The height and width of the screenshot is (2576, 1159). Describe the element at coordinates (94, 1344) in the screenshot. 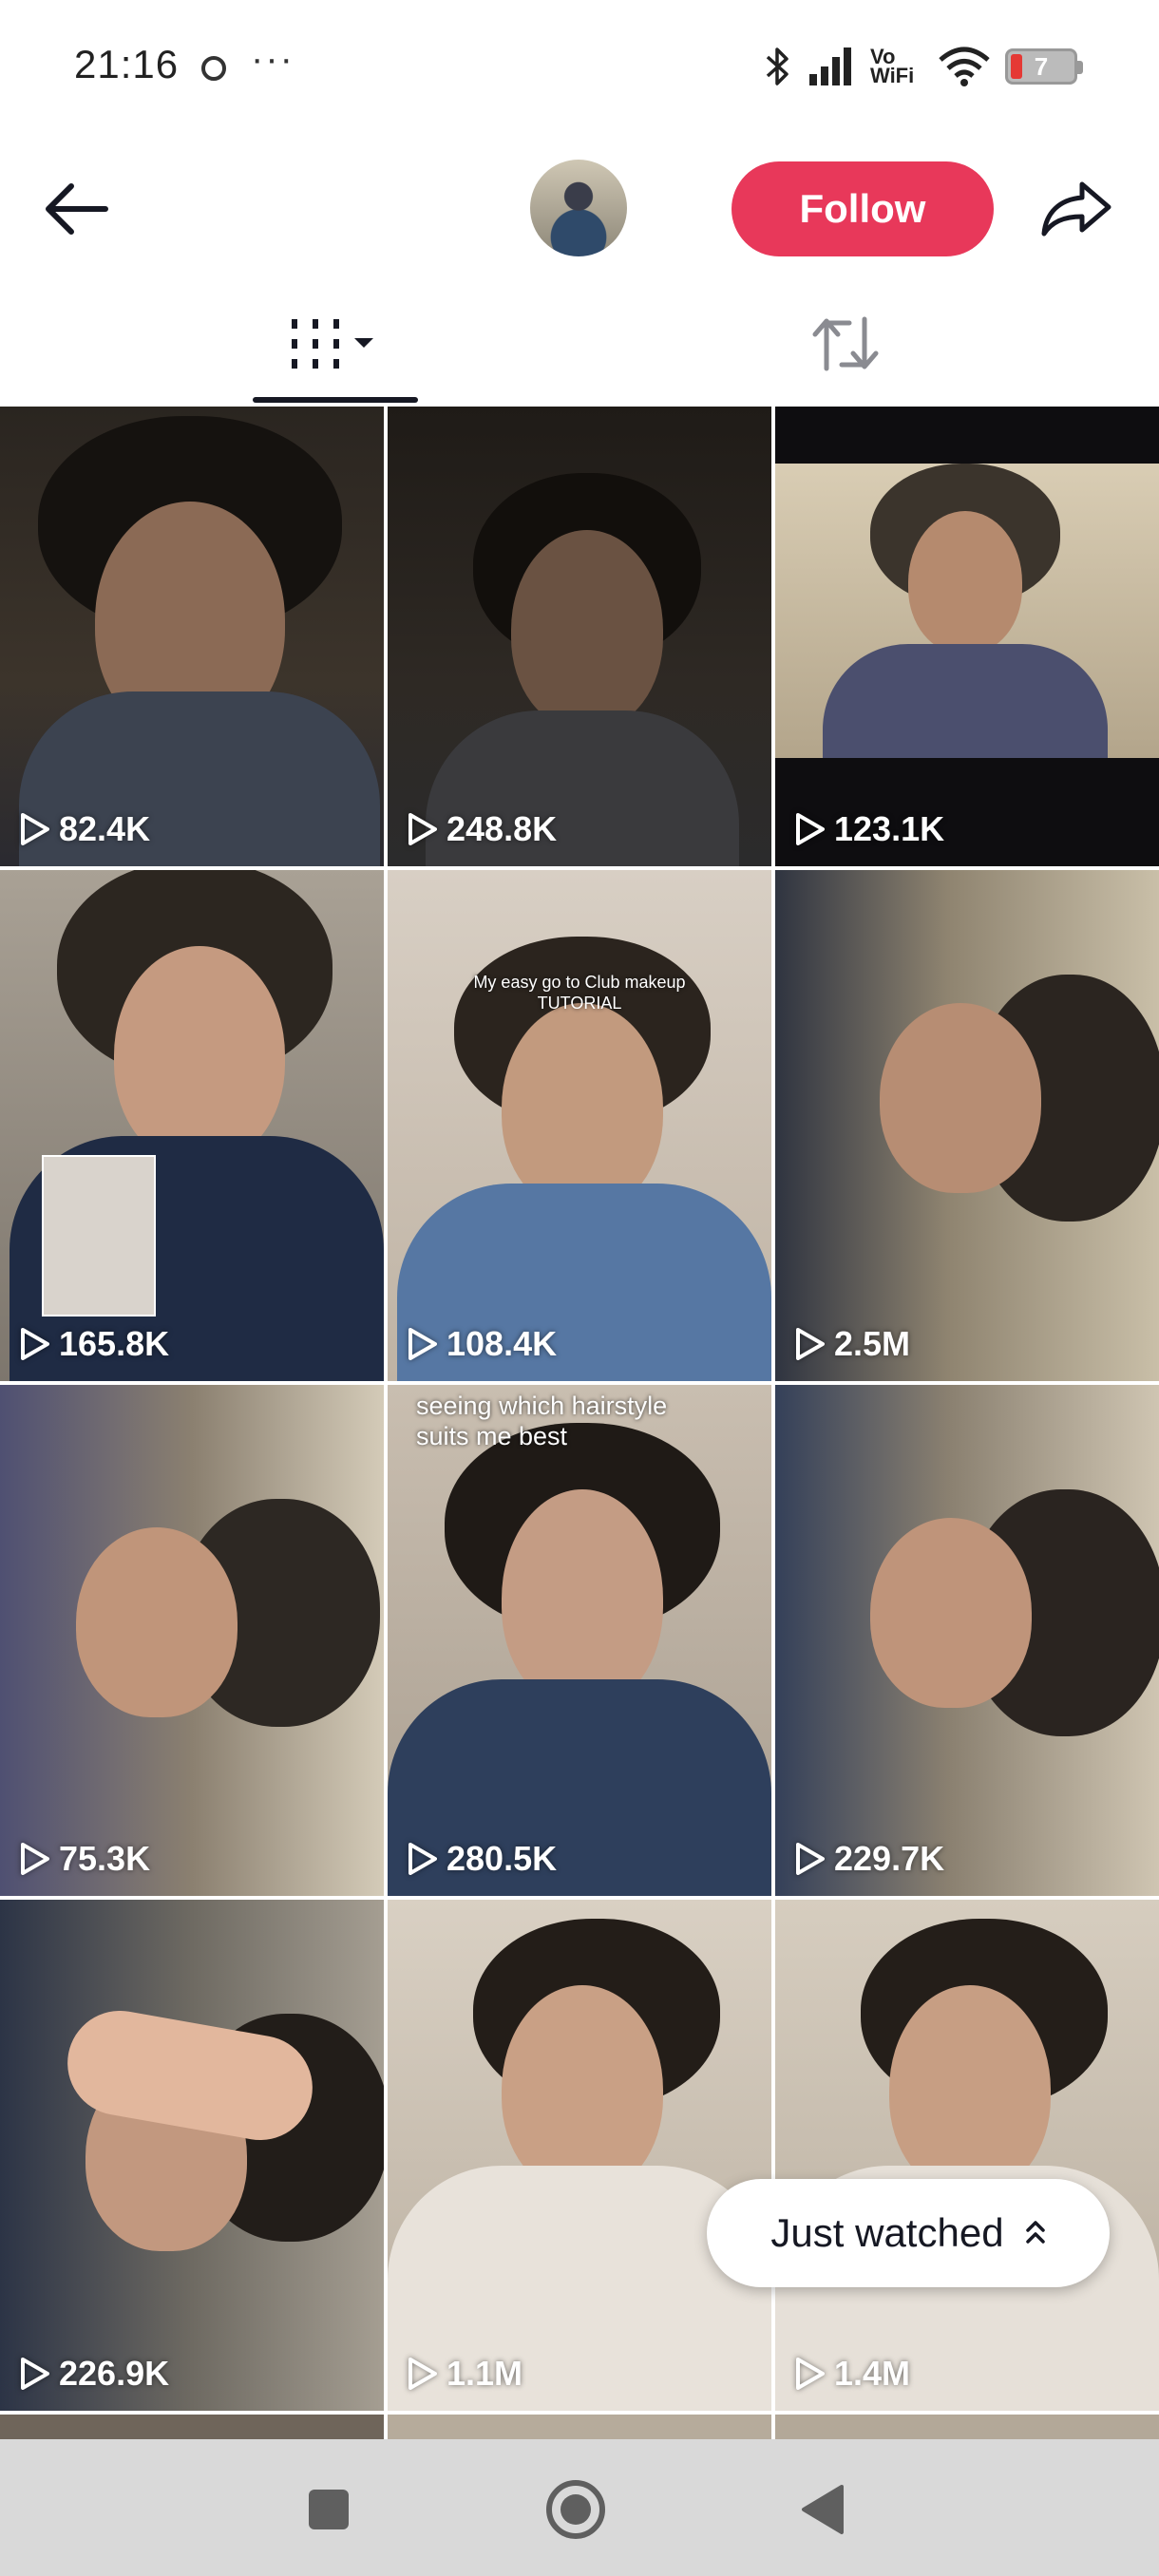

I see `view-count: 165.8K` at that location.